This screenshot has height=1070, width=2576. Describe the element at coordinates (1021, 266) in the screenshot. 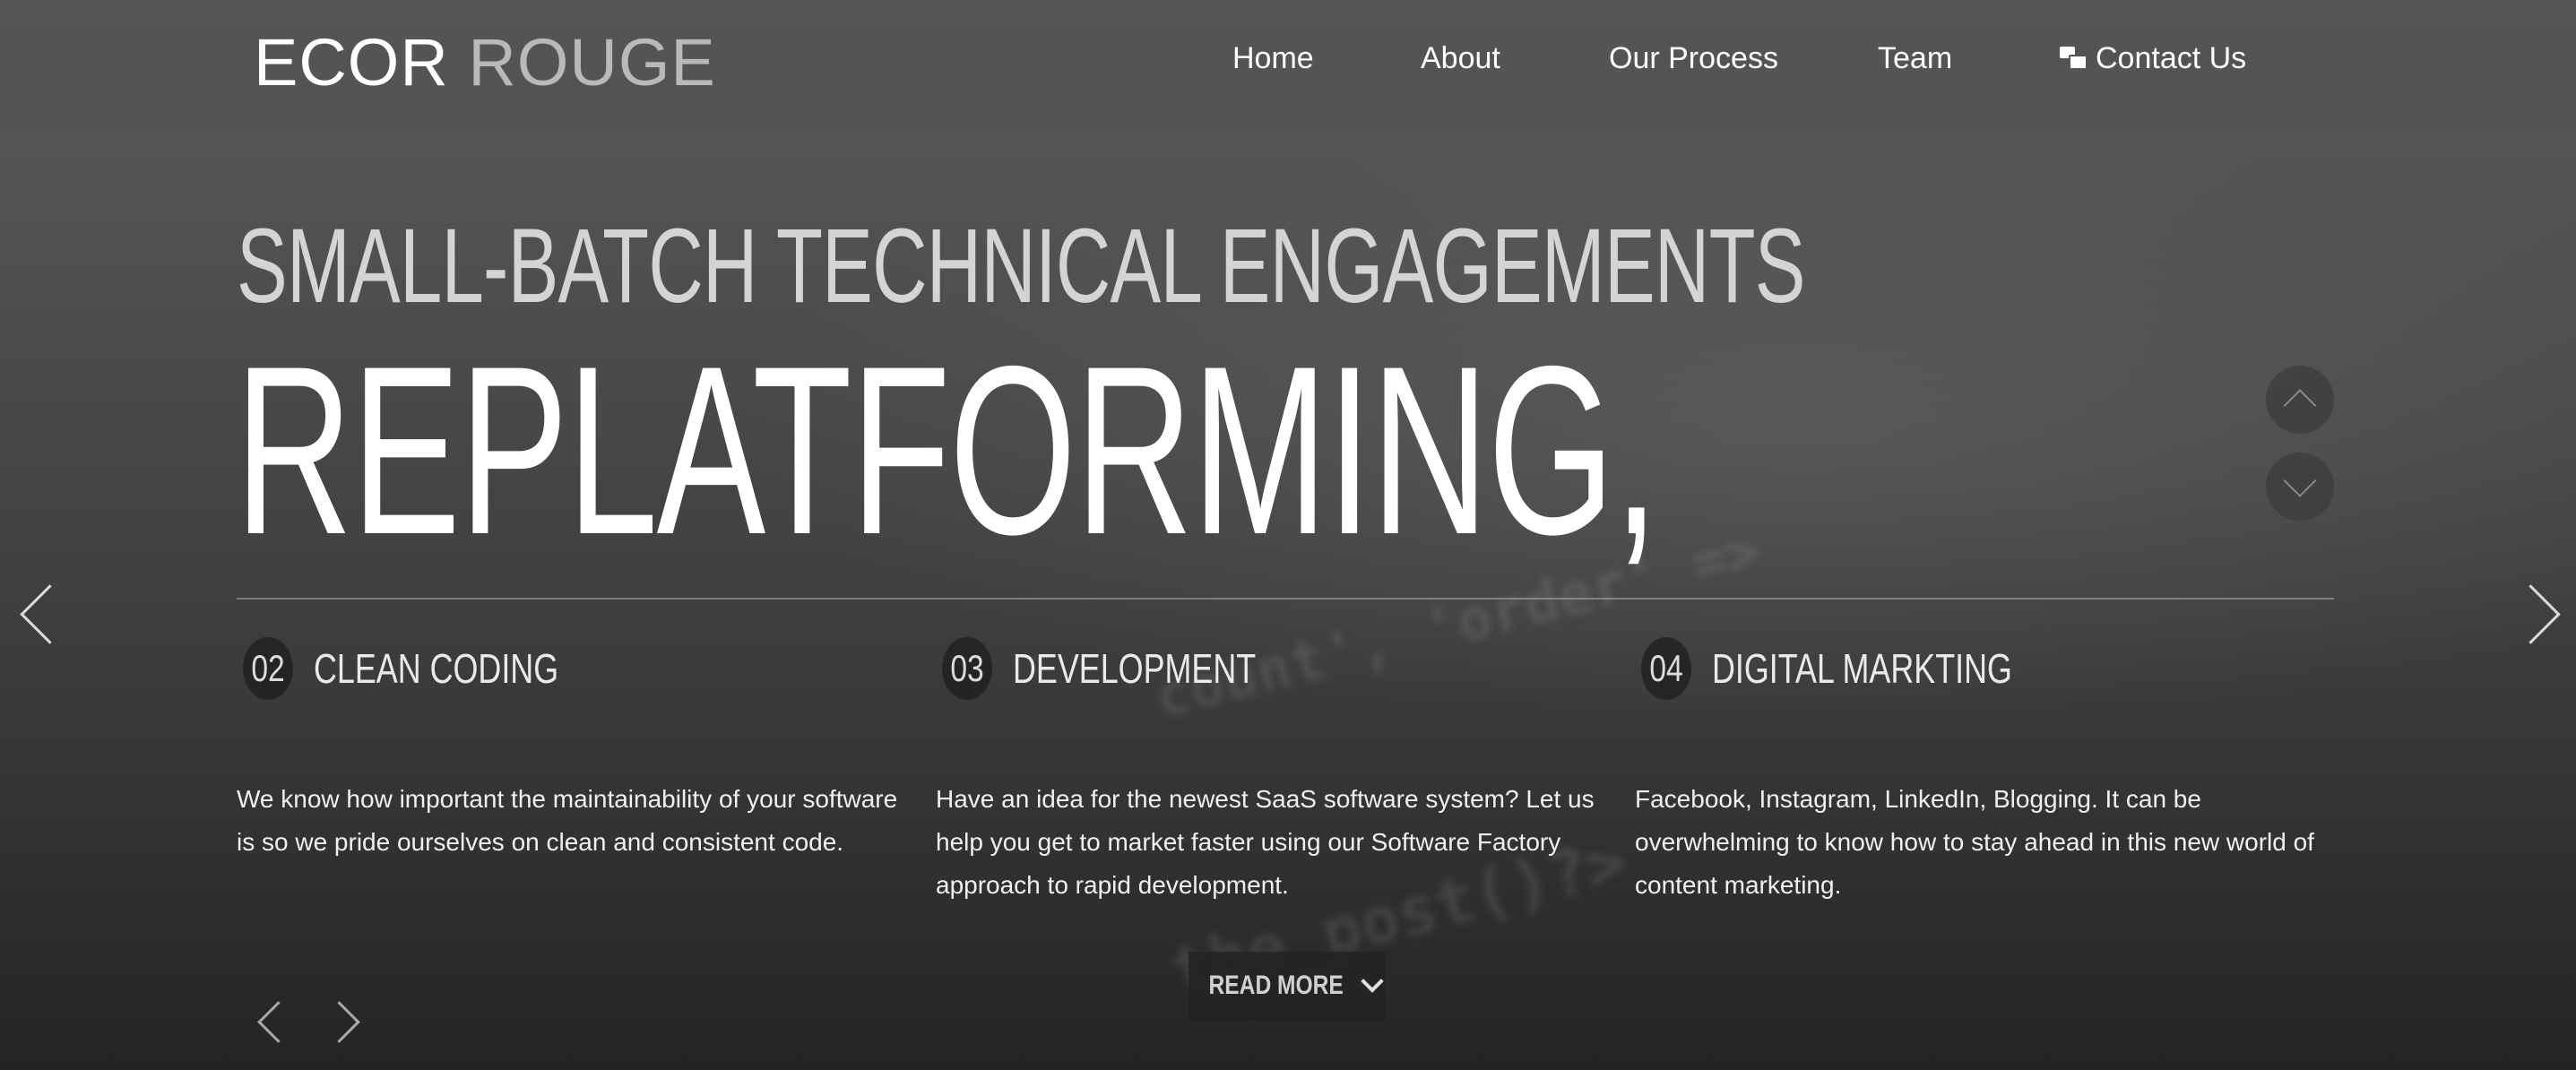

I see `hero-kicker: SMALL-BATCH TECHNICAL ENGAGEMENTS` at that location.